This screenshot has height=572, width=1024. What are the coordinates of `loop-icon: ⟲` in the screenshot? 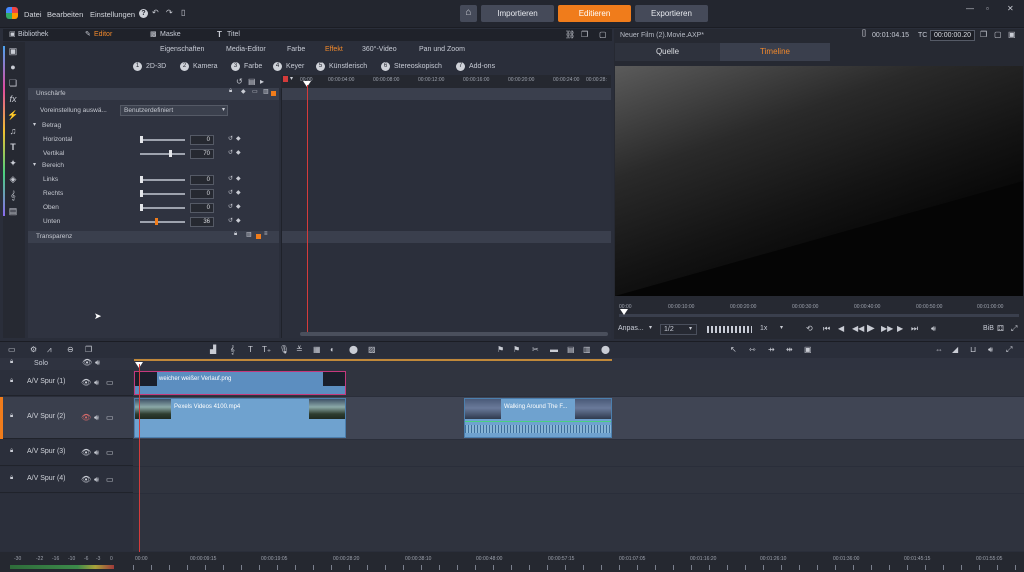 It's located at (809, 328).